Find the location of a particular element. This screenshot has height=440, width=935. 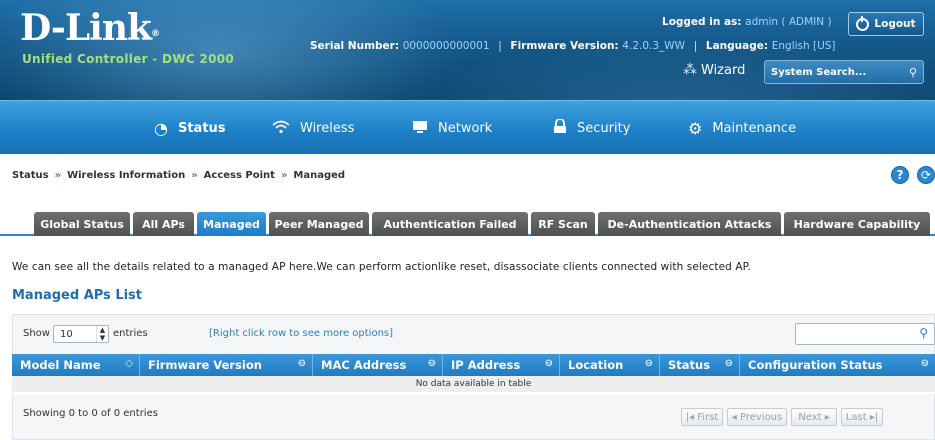

breadcrumb-status: Status is located at coordinates (30, 175).